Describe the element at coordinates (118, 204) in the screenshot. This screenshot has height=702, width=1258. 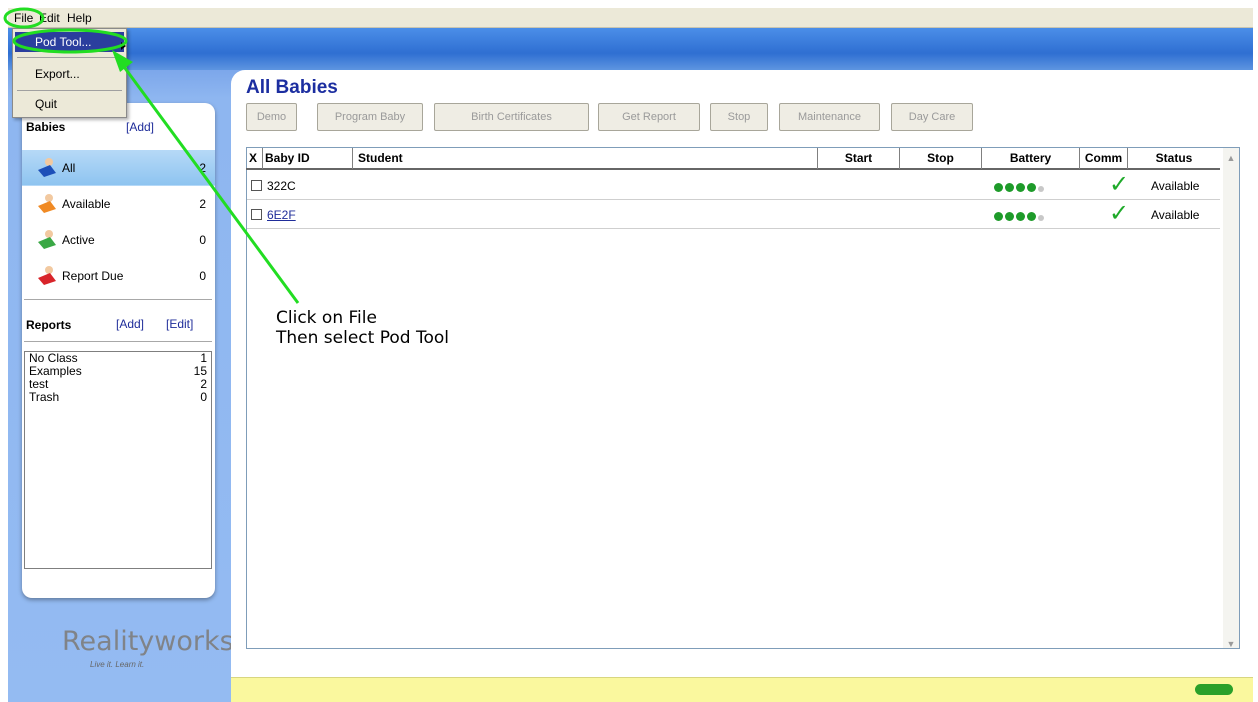
I see `sidebar-item-available: Available 2` at that location.